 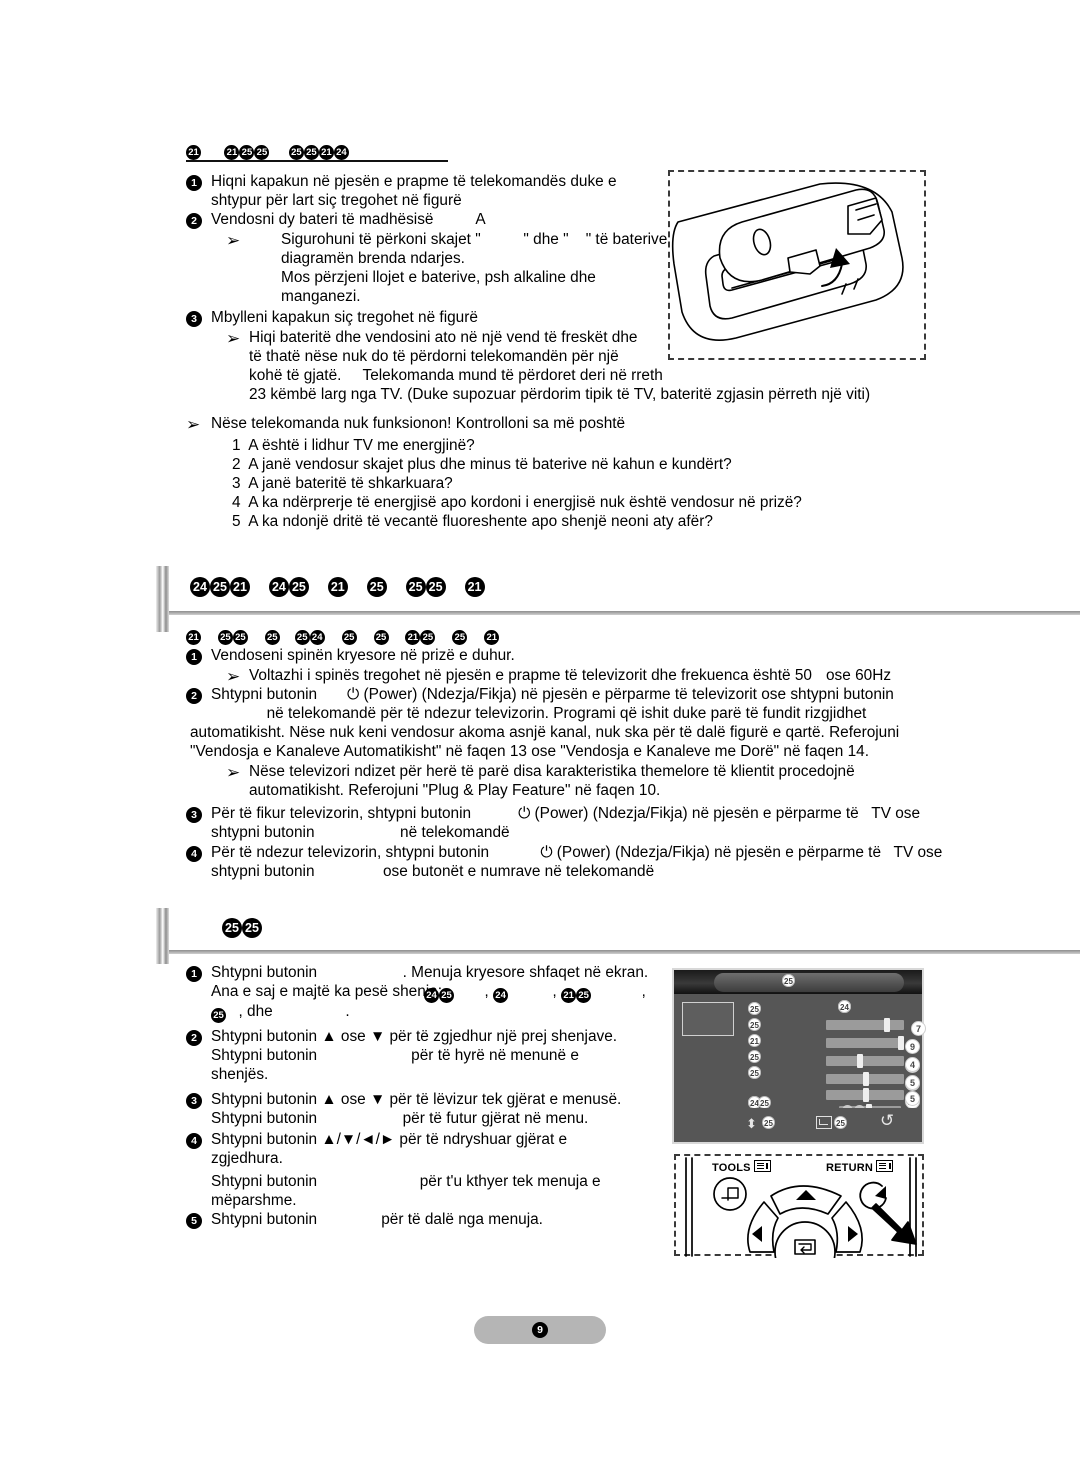 I want to click on glyph-9: 9, so click(x=912, y=1046).